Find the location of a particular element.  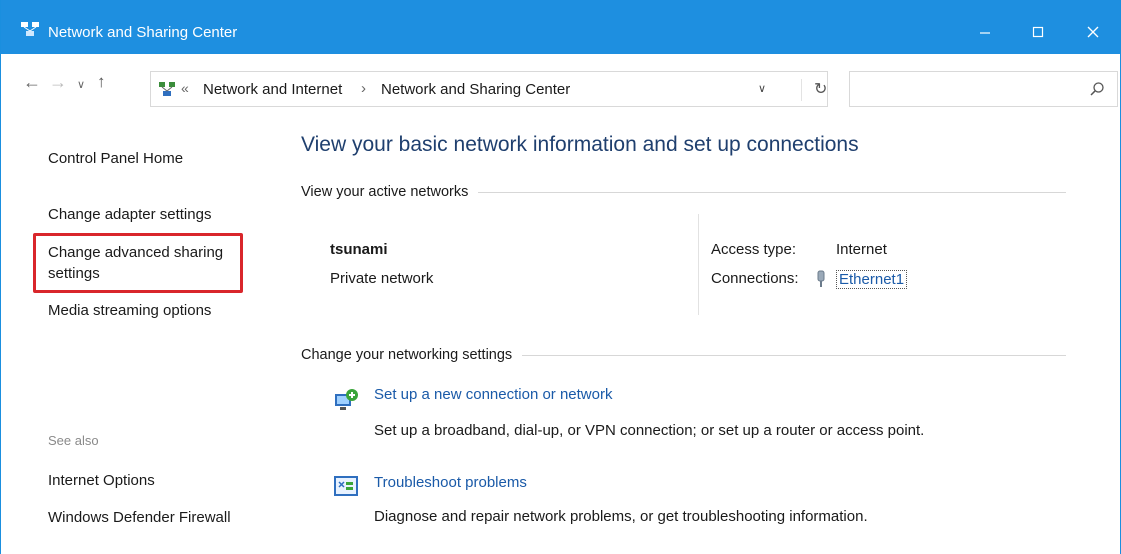

minimize-icon is located at coordinates (985, 33).